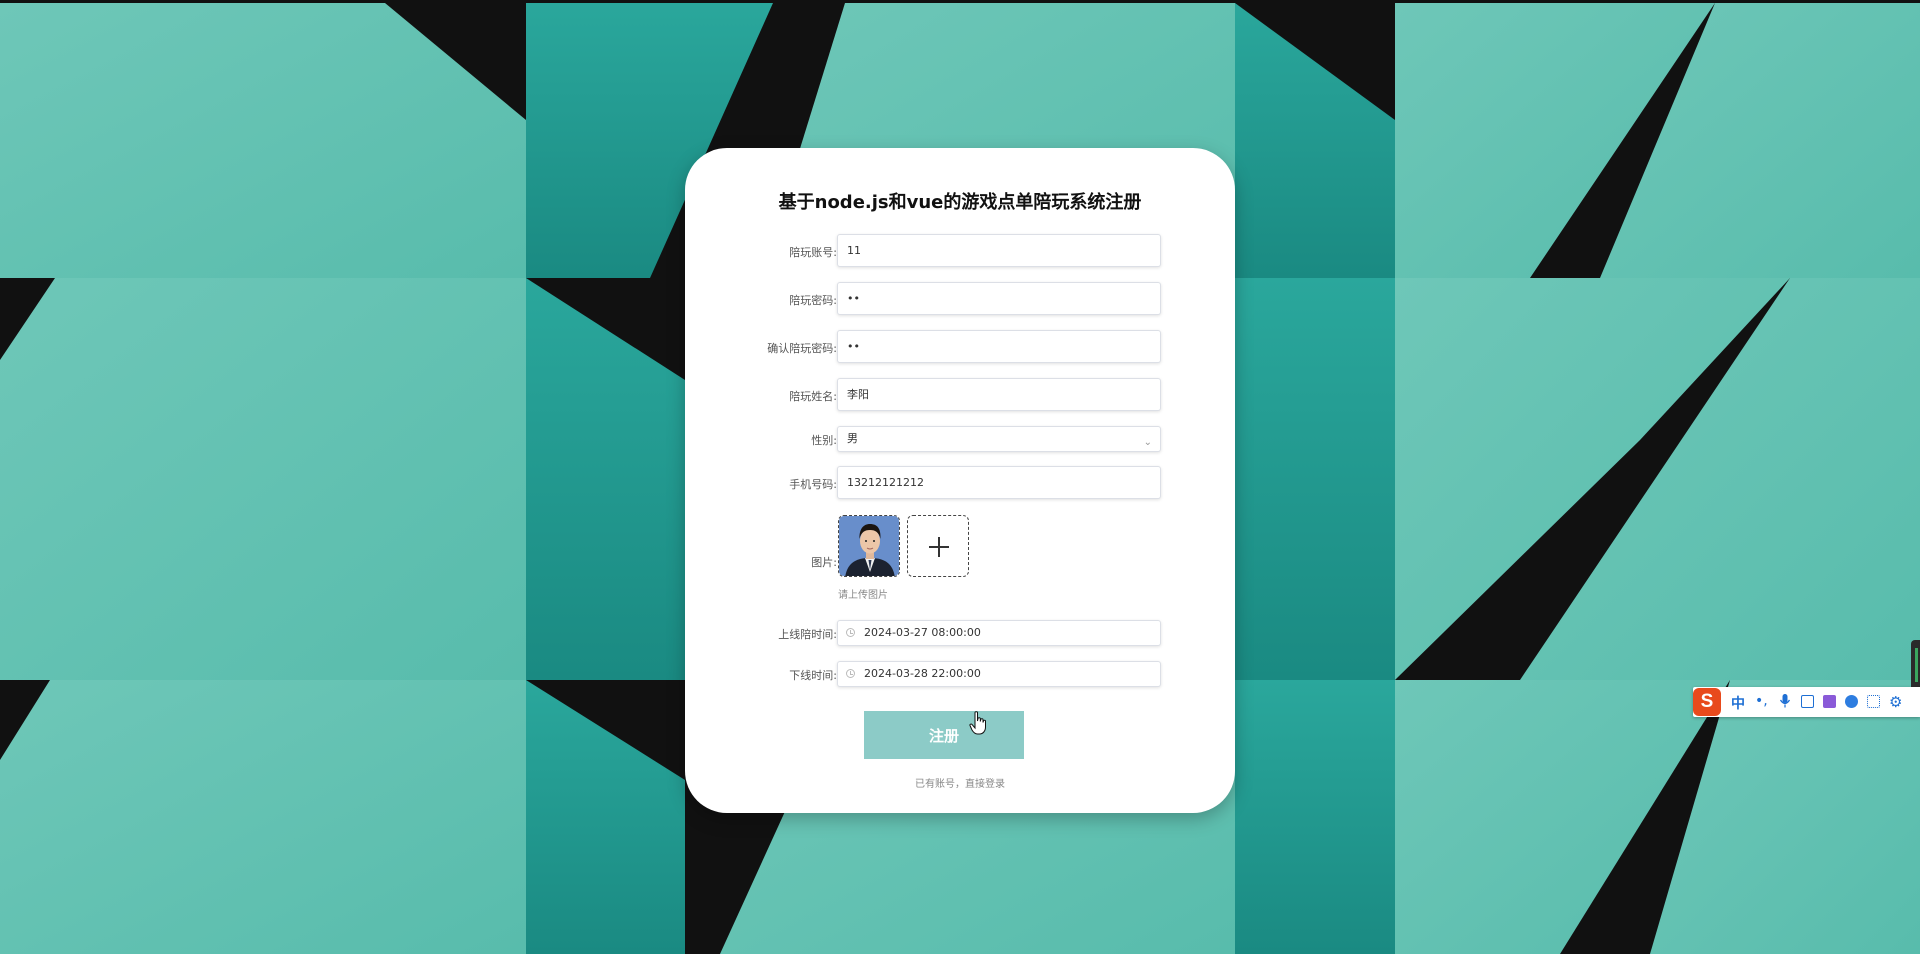 The height and width of the screenshot is (954, 1920). What do you see at coordinates (1147, 442) in the screenshot?
I see `chevron-down-icon: ⌄` at bounding box center [1147, 442].